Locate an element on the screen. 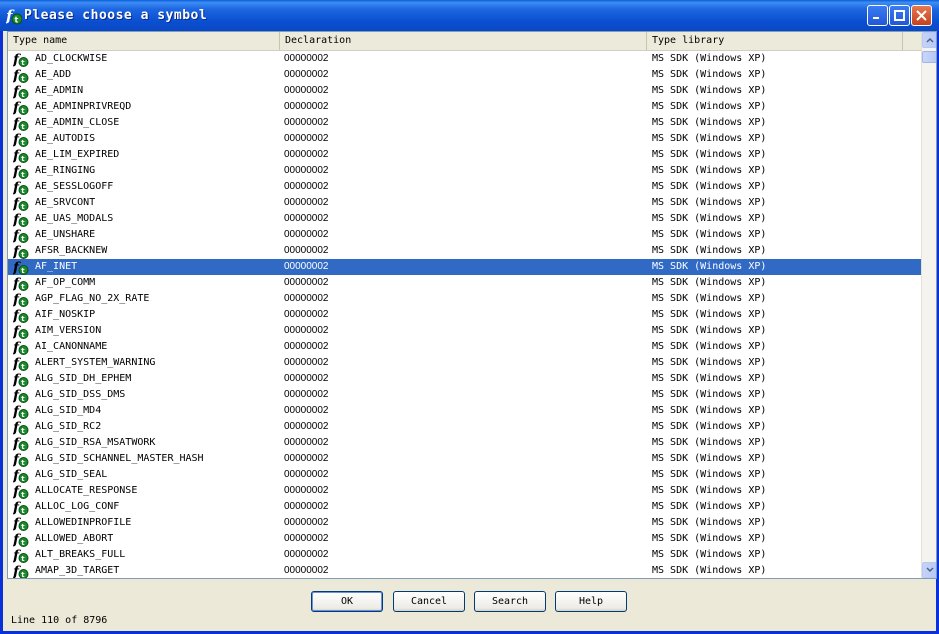 The image size is (939, 634). close-icon is located at coordinates (921, 15).